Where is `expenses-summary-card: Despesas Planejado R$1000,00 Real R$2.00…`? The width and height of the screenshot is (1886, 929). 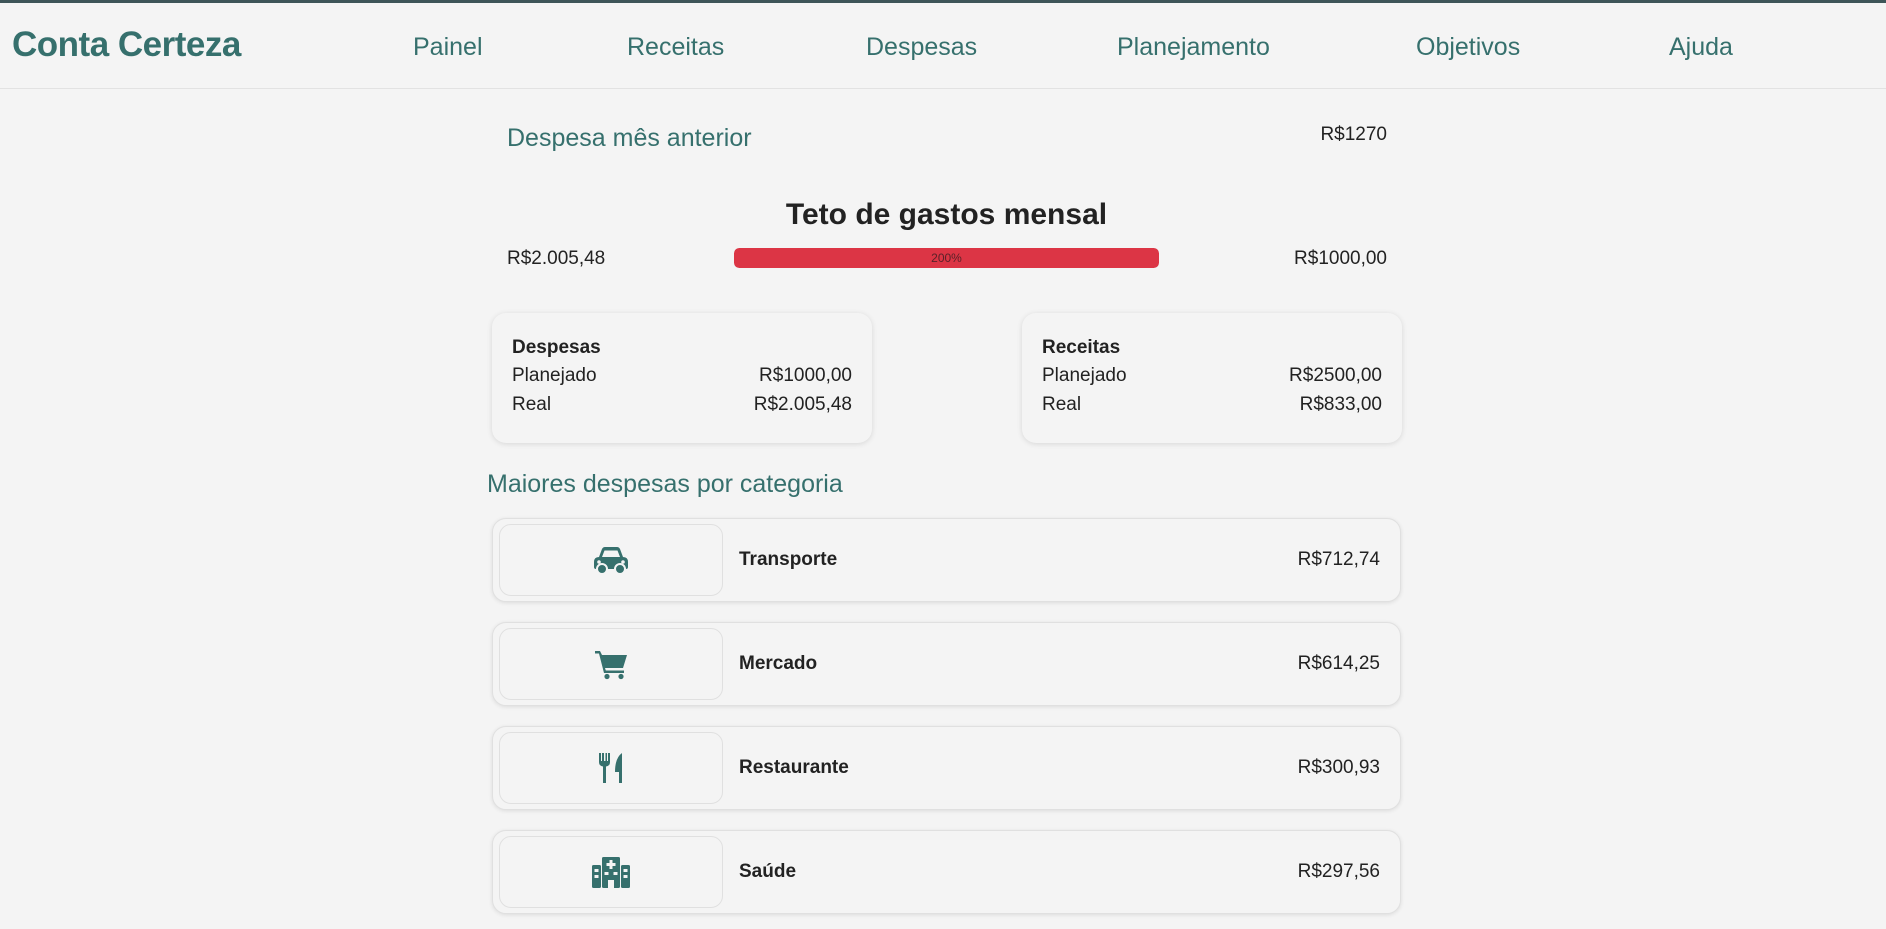 expenses-summary-card: Despesas Planejado R$1000,00 Real R$2.00… is located at coordinates (682, 378).